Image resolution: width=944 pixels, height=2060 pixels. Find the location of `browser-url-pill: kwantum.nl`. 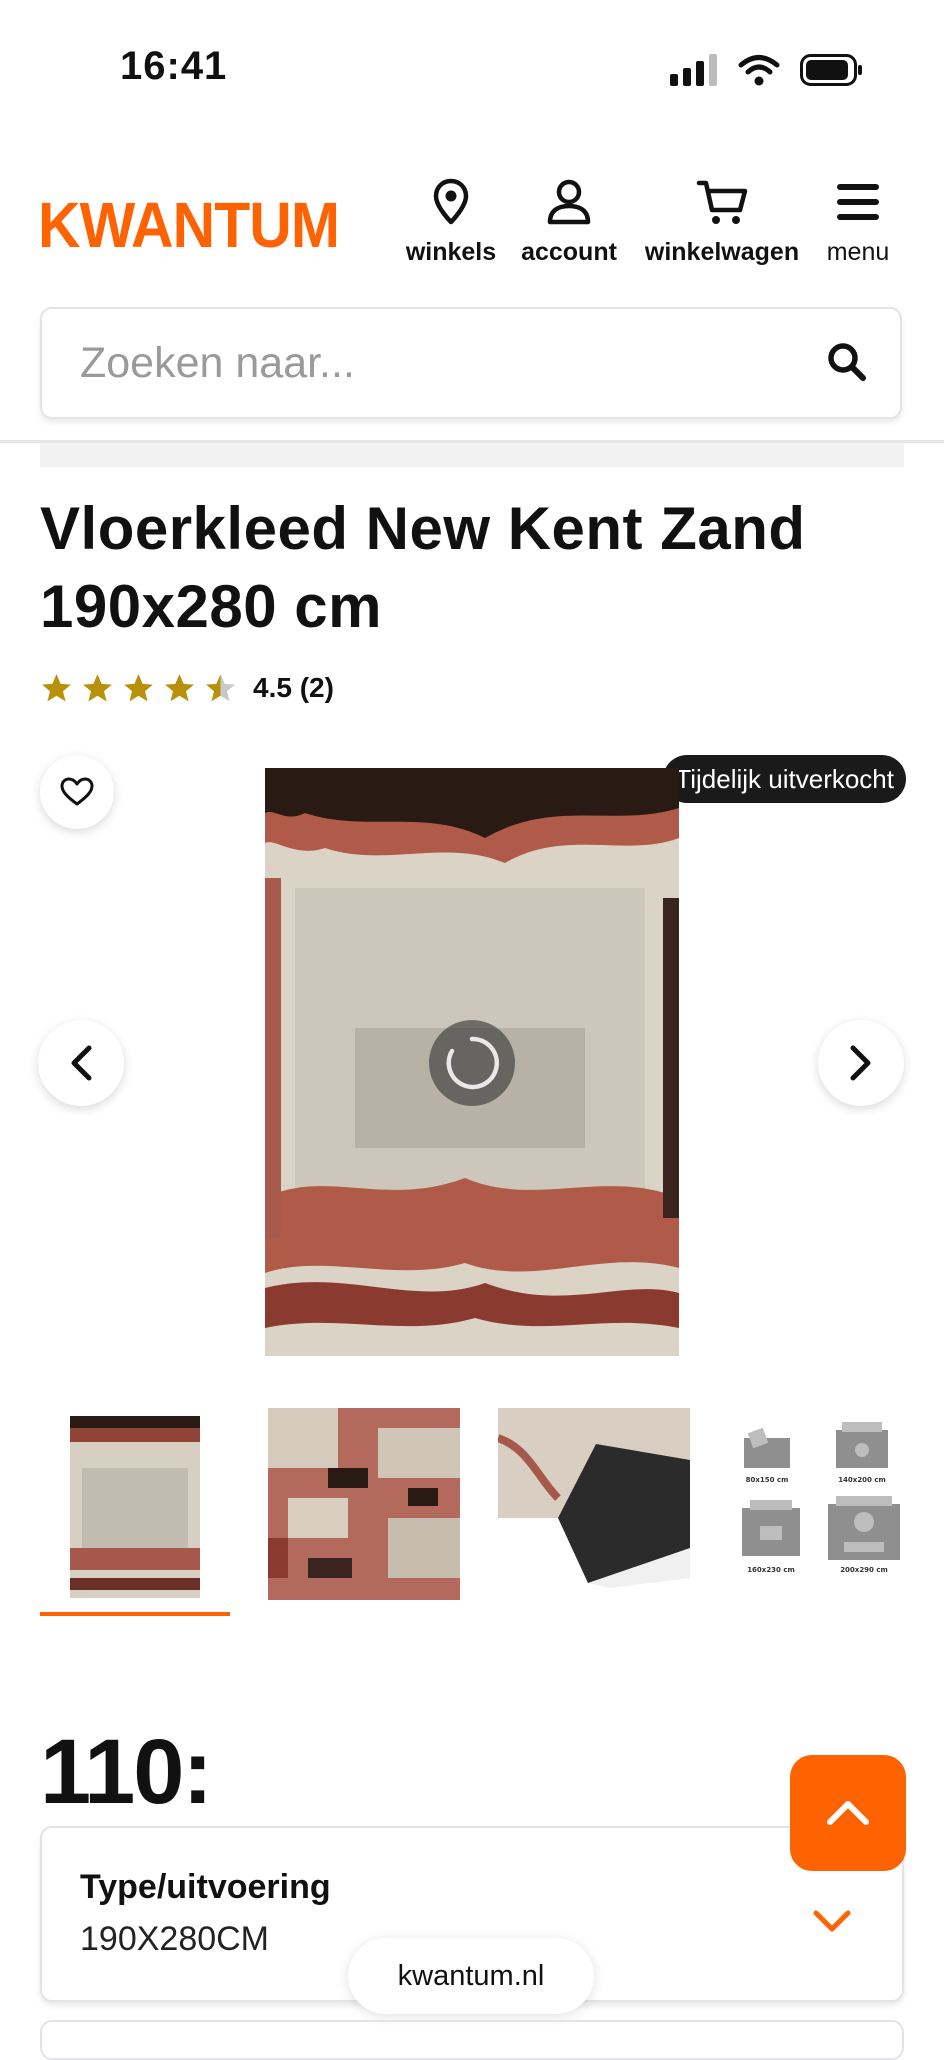

browser-url-pill: kwantum.nl is located at coordinates (471, 1976).